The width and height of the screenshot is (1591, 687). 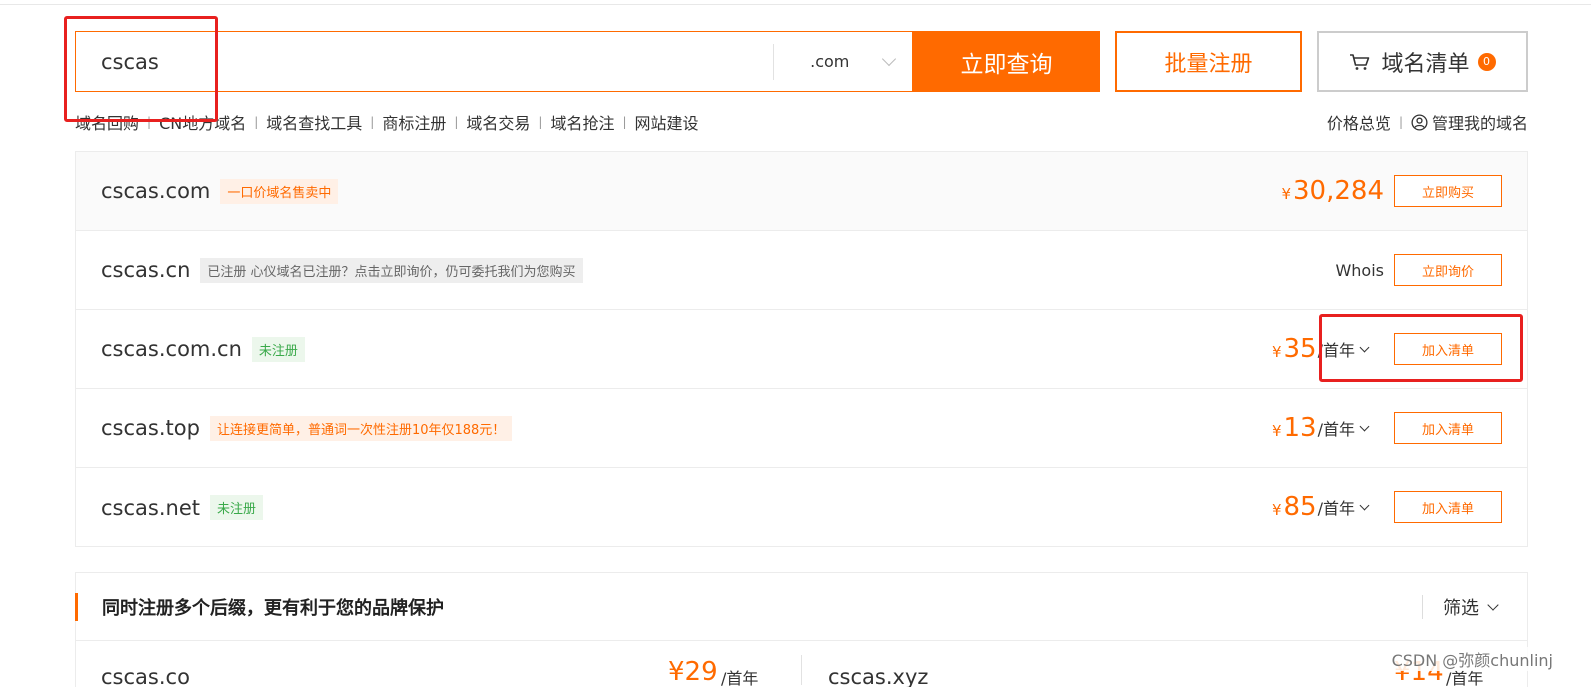 What do you see at coordinates (1360, 61) in the screenshot?
I see `cart-icon` at bounding box center [1360, 61].